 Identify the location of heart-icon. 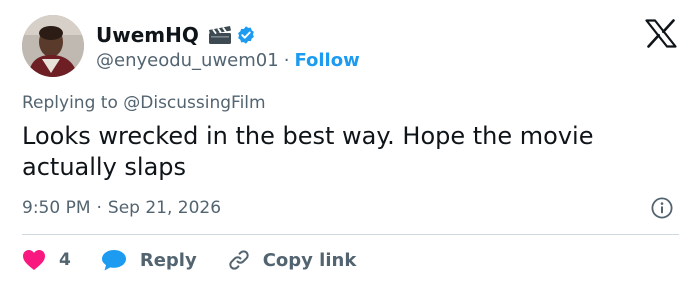
(34, 260).